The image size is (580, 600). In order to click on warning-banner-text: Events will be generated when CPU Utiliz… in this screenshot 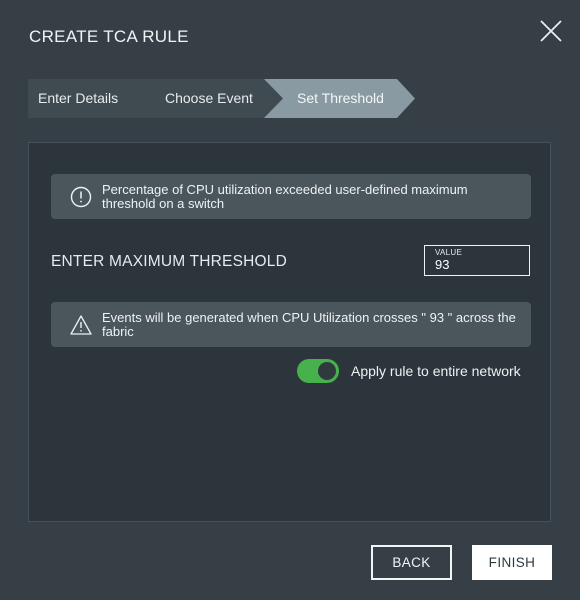, I will do `click(309, 324)`.